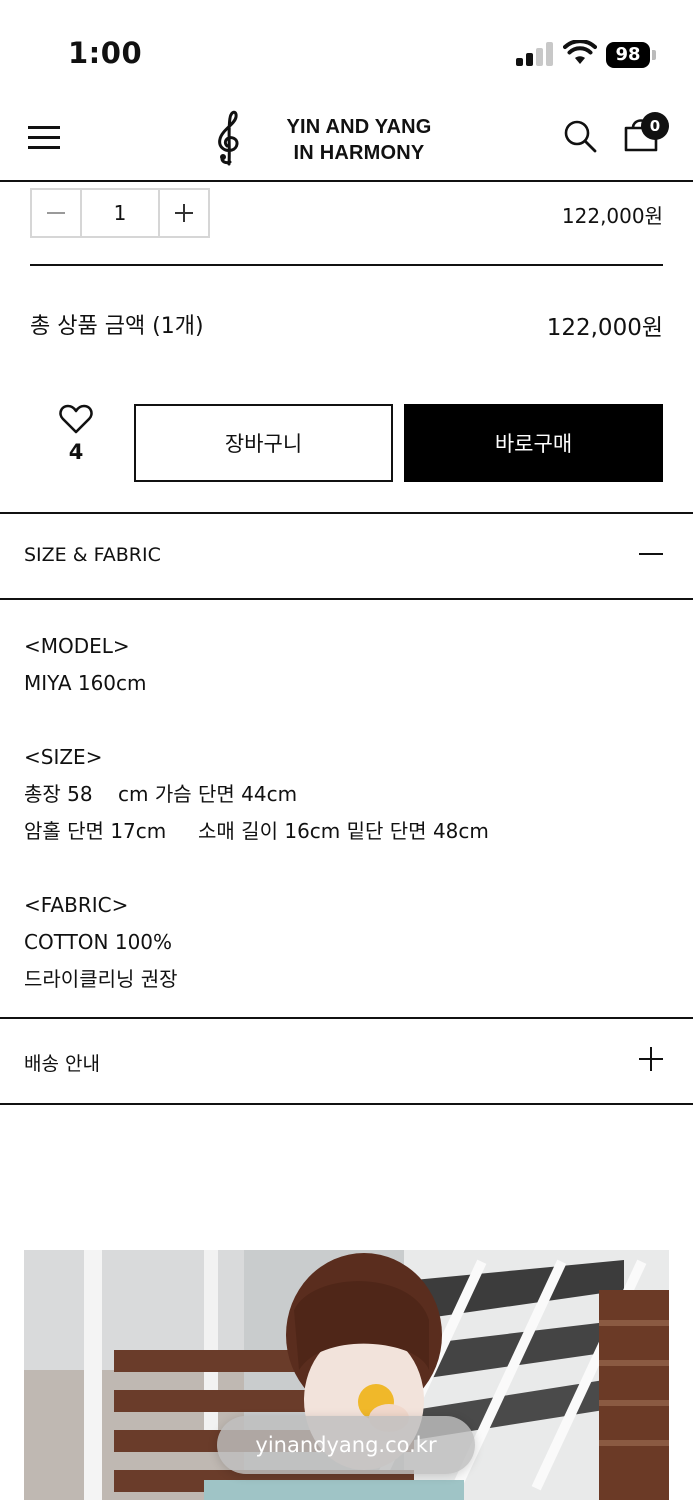 This screenshot has height=1500, width=693. Describe the element at coordinates (536, 54) in the screenshot. I see `signal-icon` at that location.